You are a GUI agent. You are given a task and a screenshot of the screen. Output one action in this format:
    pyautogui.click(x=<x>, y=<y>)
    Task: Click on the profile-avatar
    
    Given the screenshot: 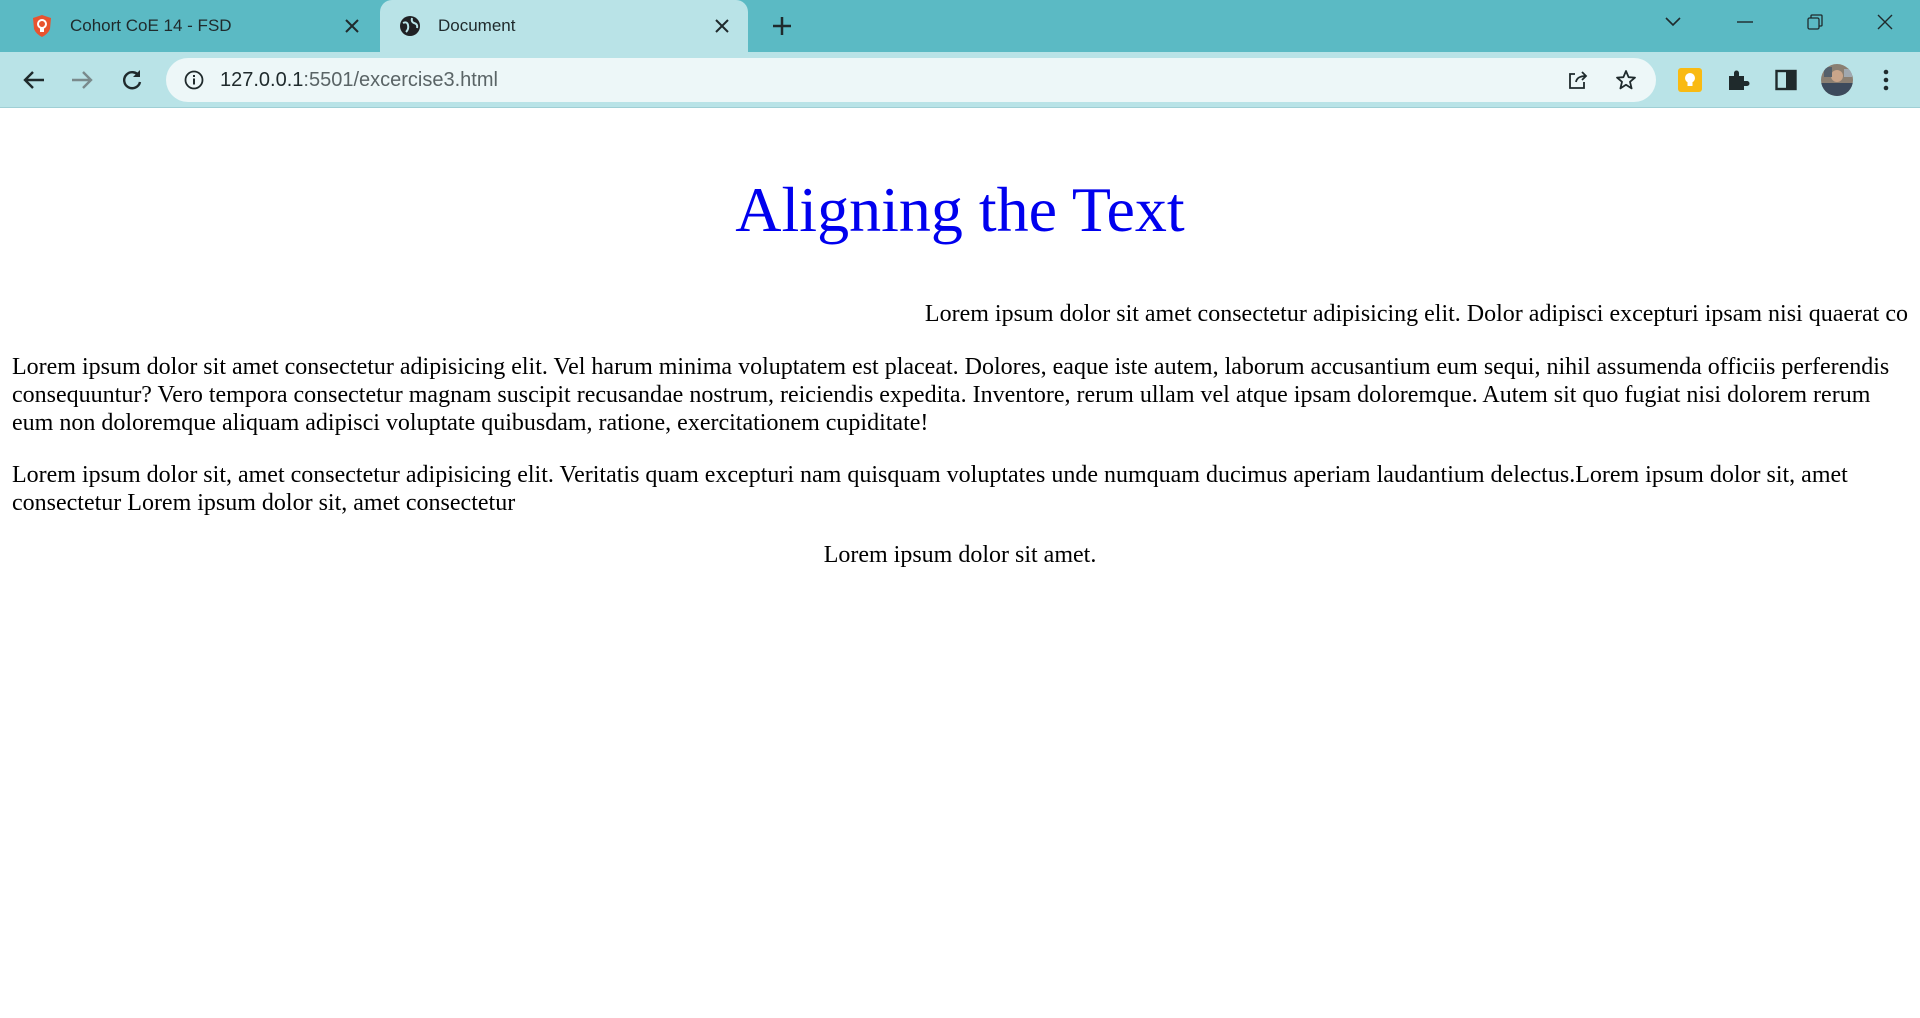 What is the action you would take?
    pyautogui.click(x=1837, y=80)
    